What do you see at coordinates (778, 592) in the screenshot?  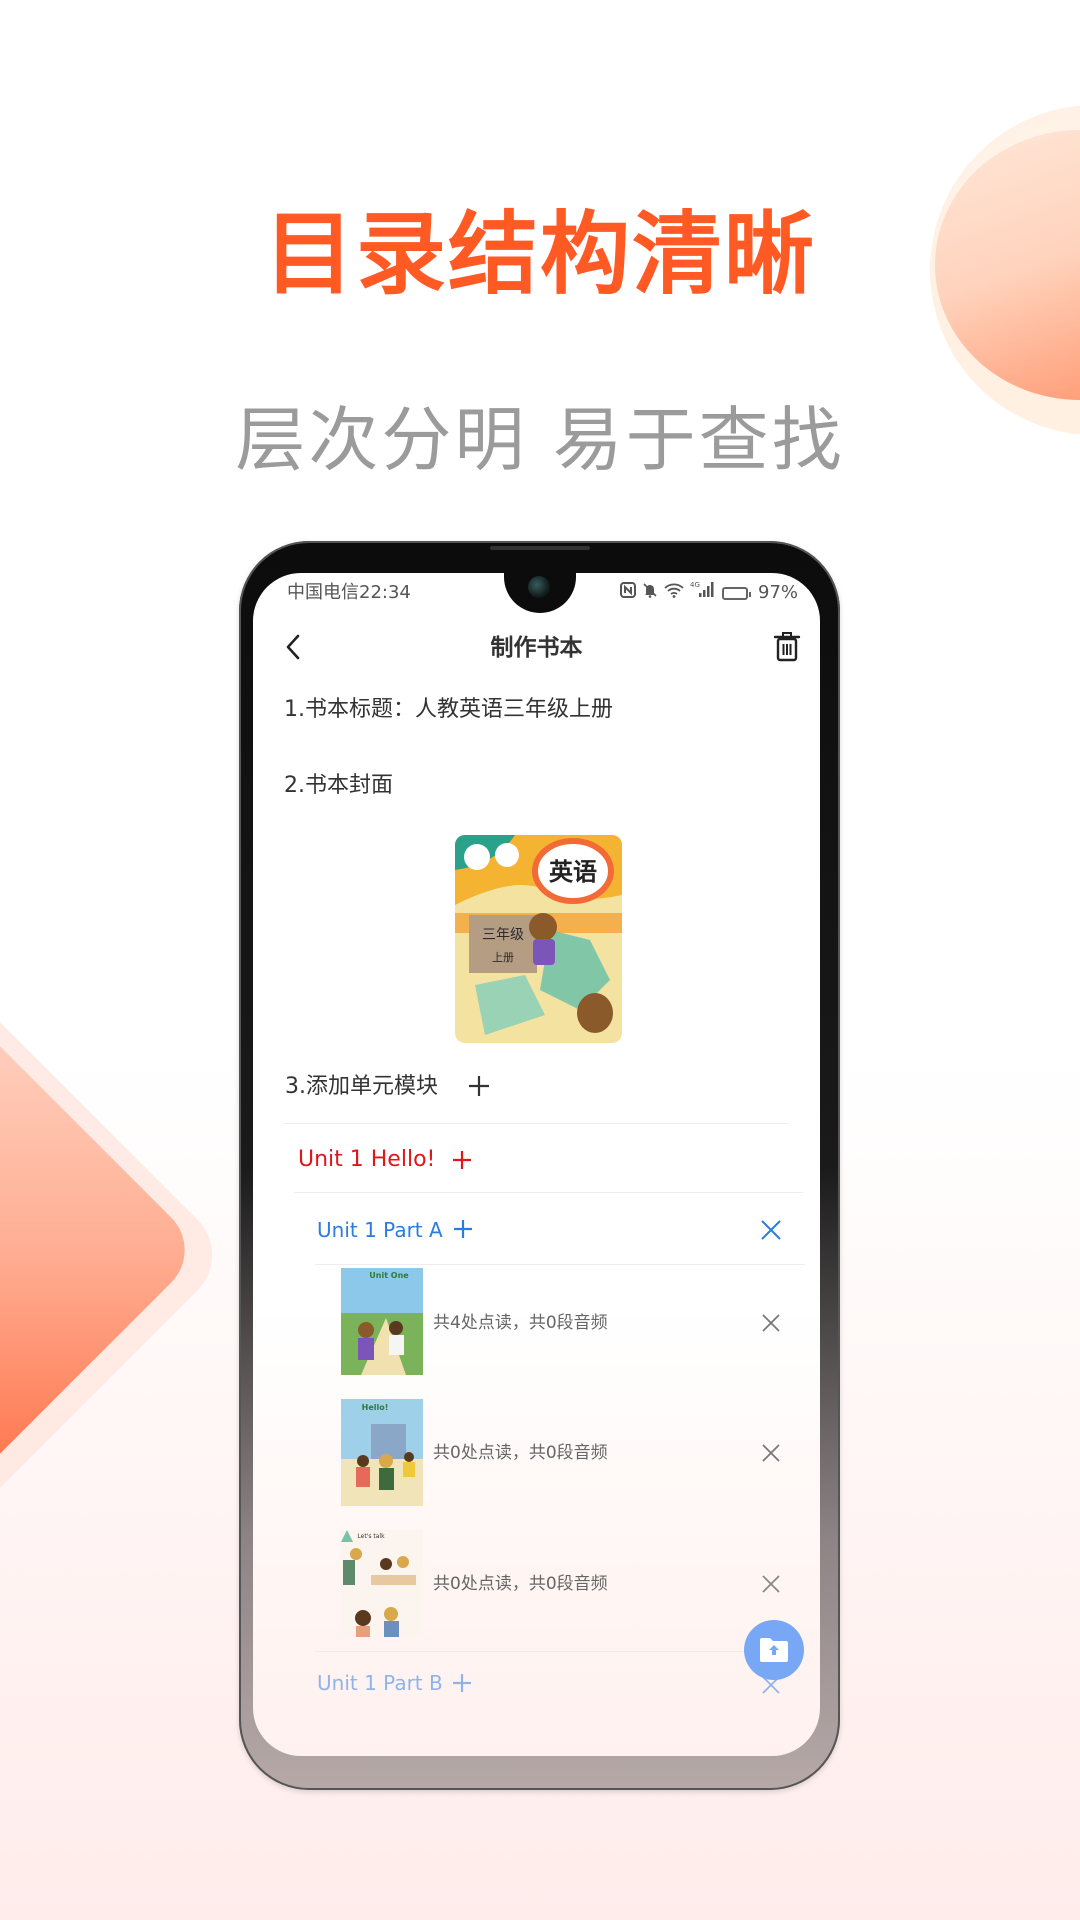 I see `battery-percent: 97%` at bounding box center [778, 592].